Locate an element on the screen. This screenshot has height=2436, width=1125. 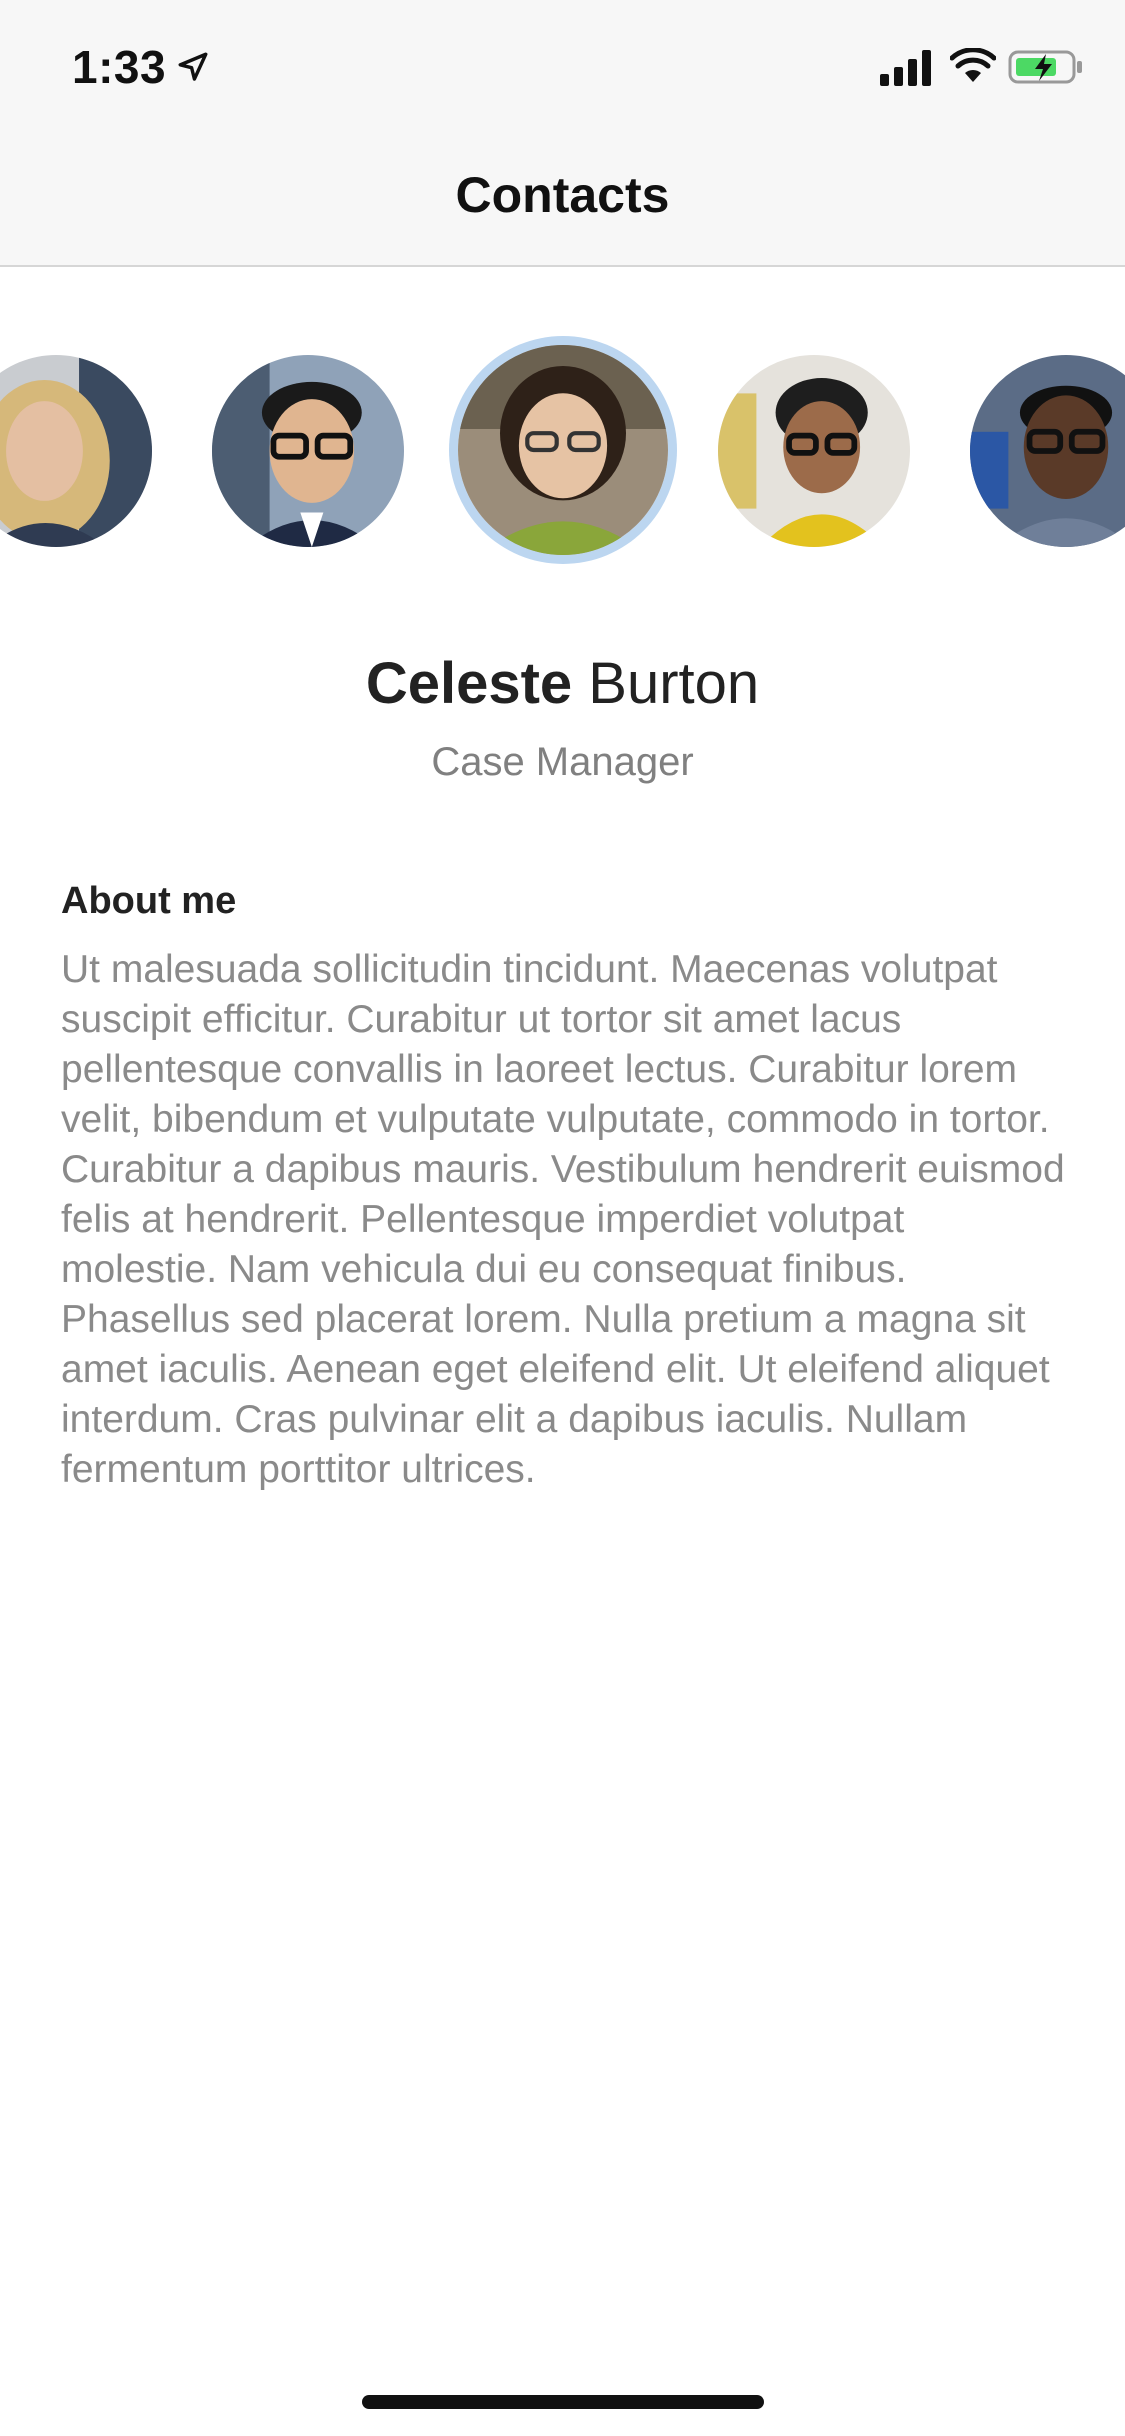
about-heading: About me is located at coordinates (149, 901).